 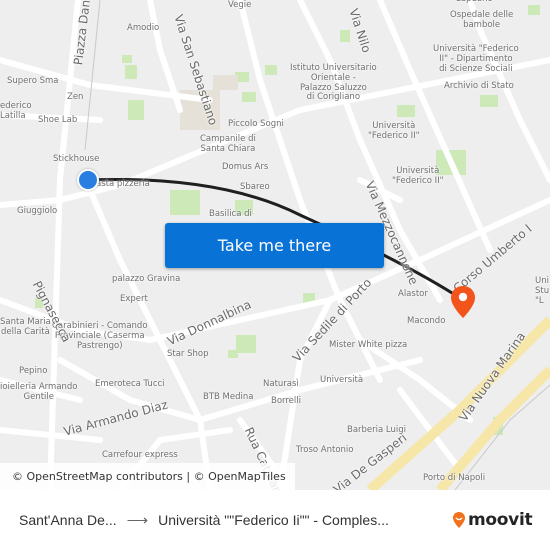 I want to click on place-label: Zen, so click(x=75, y=97).